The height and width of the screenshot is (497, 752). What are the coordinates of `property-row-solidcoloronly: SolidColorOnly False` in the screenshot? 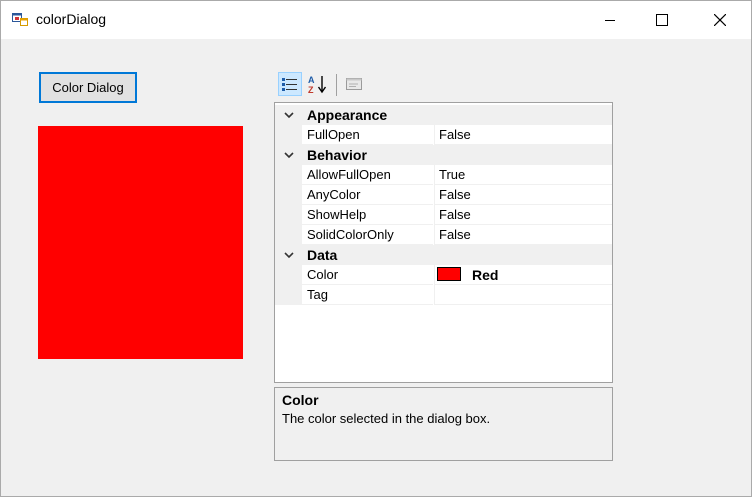 It's located at (443, 235).